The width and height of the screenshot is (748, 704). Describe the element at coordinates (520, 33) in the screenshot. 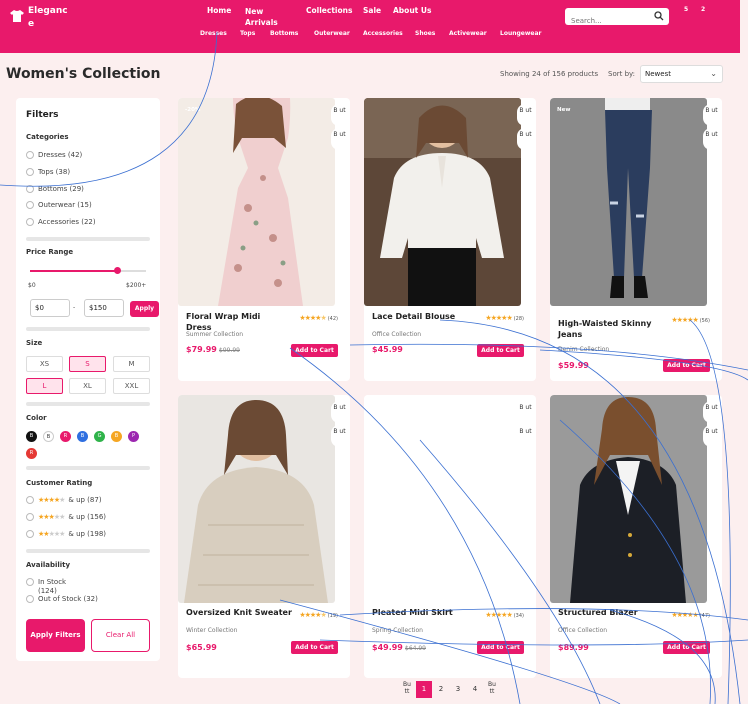

I see `subnav-loungewear: Loungewear` at that location.